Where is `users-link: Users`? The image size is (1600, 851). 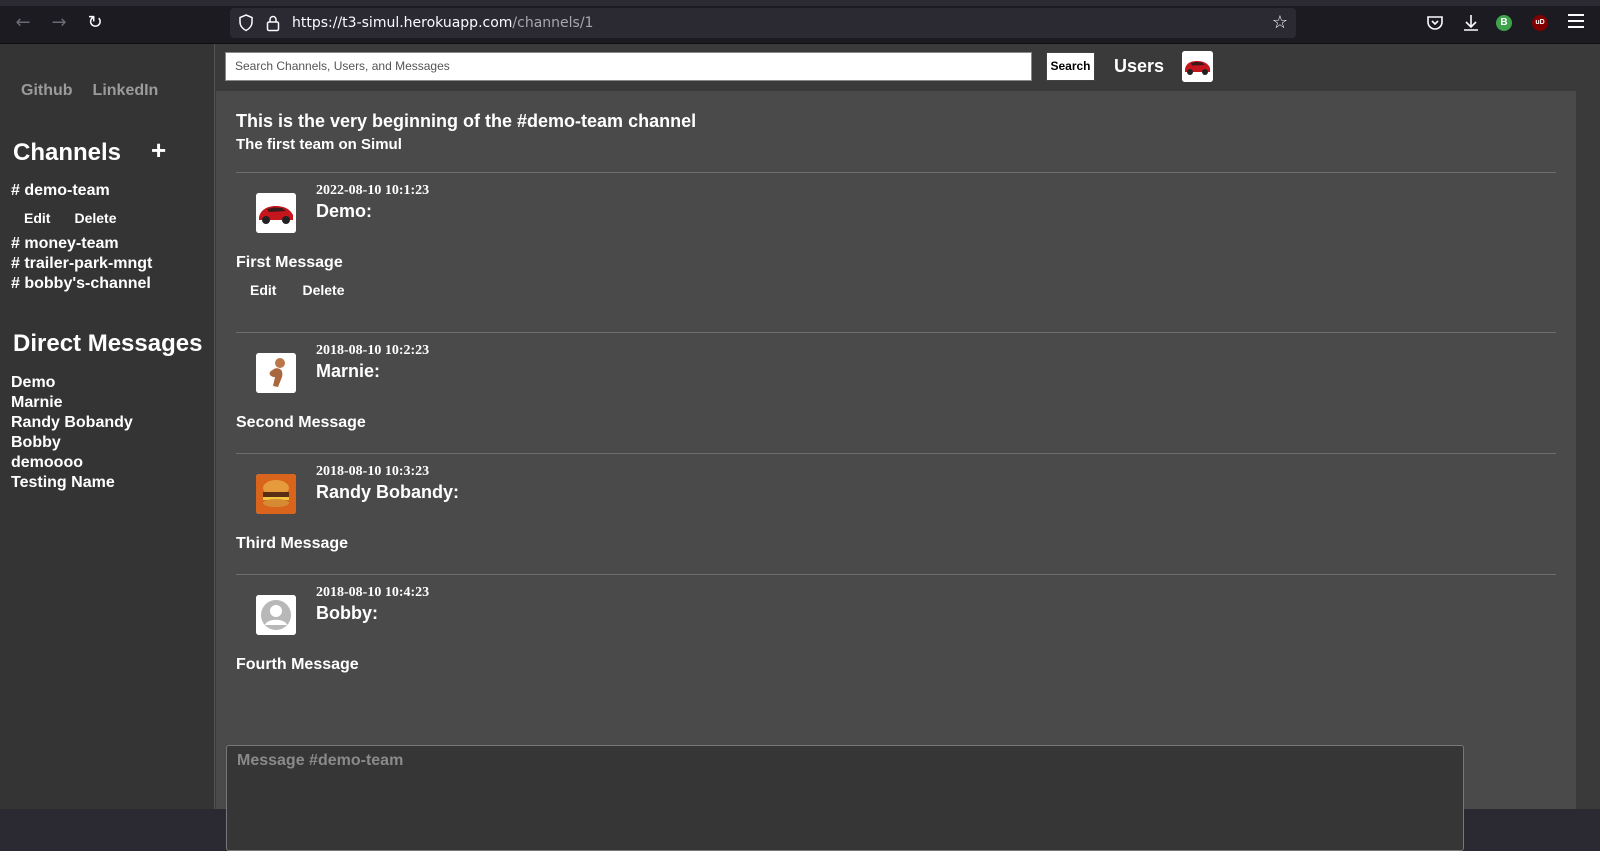
users-link: Users is located at coordinates (1139, 66).